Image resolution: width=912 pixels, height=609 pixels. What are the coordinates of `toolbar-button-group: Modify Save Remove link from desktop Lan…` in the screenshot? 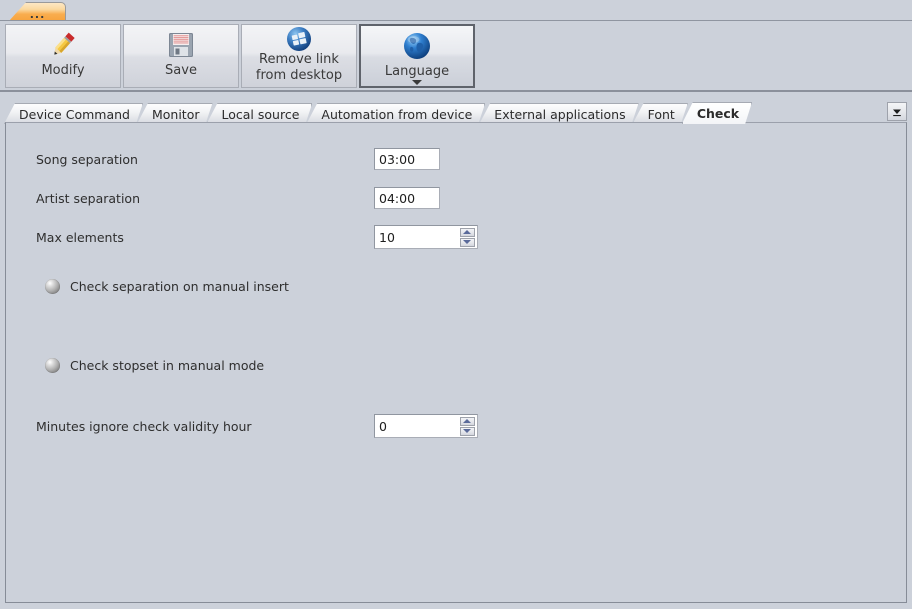 It's located at (241, 56).